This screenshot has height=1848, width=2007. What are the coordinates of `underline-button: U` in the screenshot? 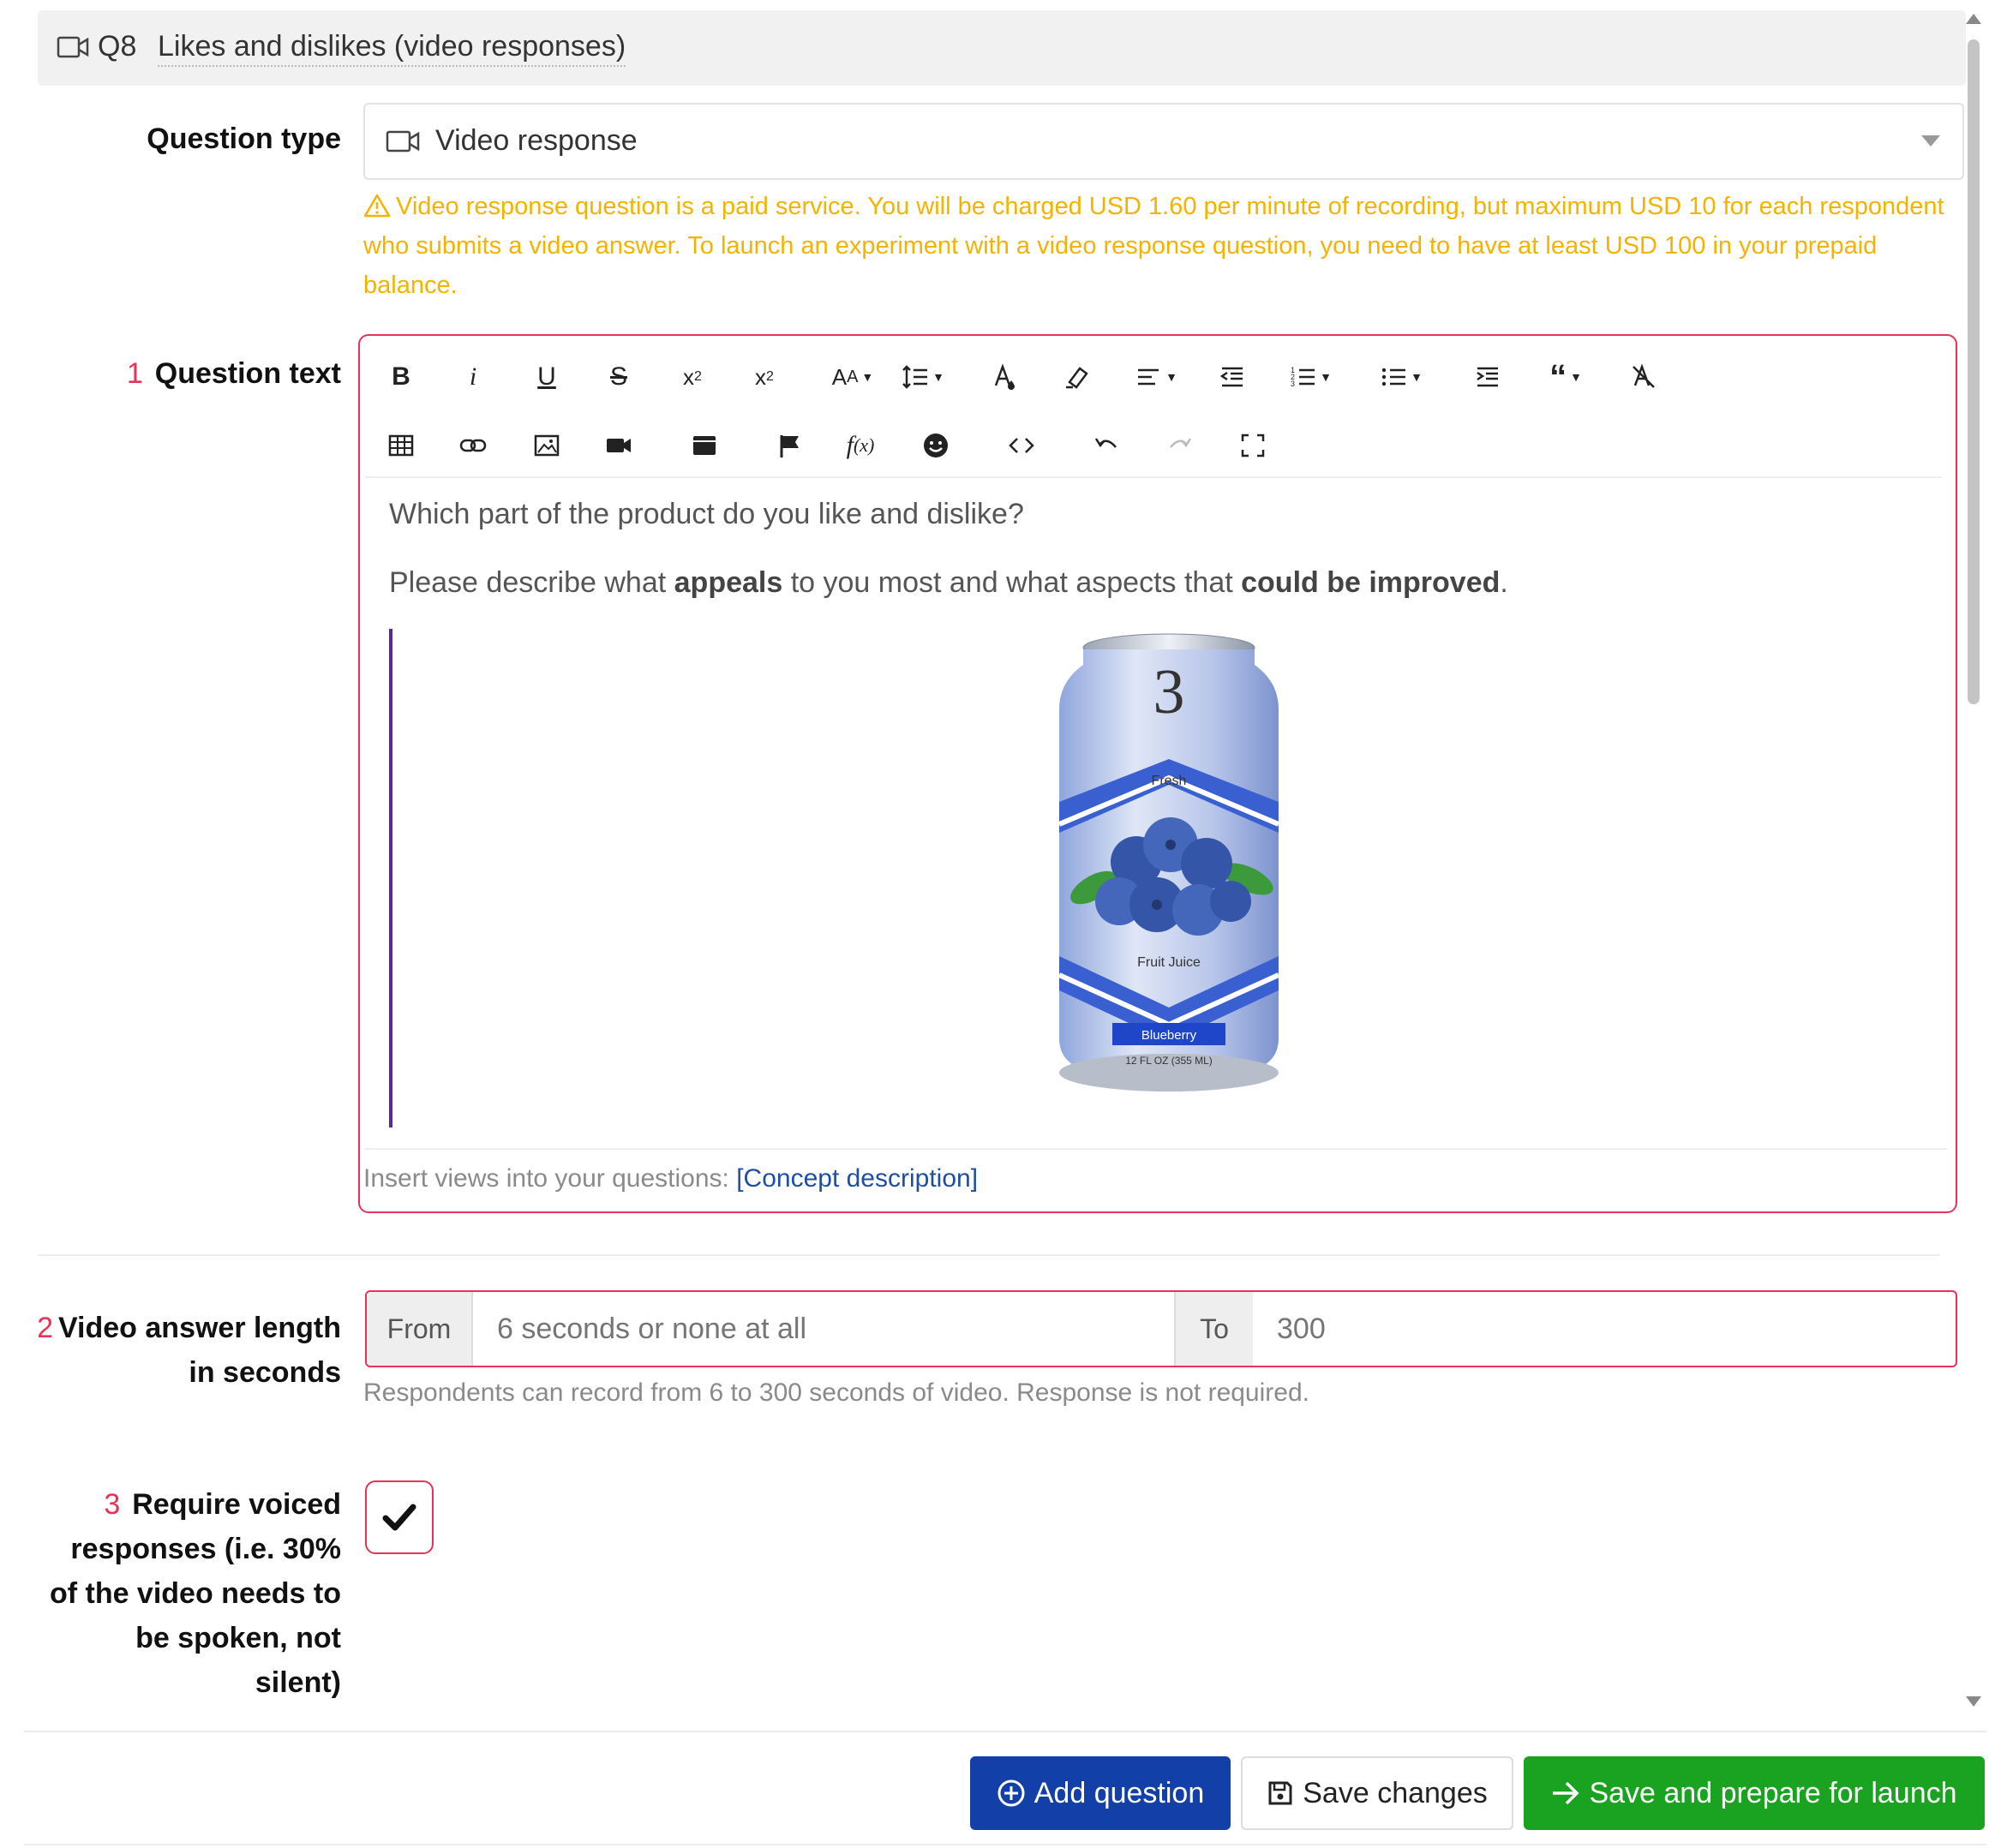 It's located at (547, 377).